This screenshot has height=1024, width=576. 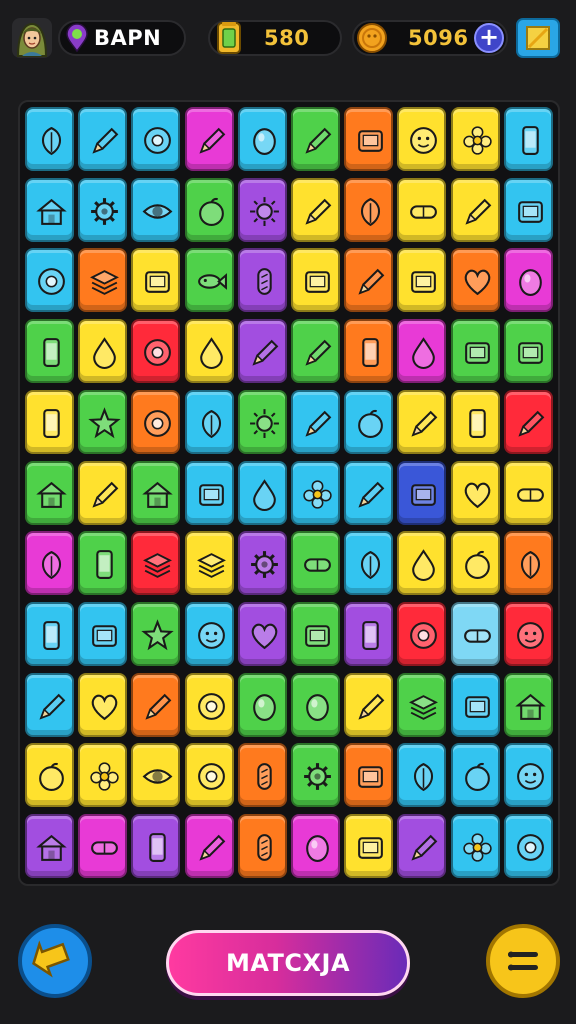 I want to click on shop-button, so click(x=538, y=38).